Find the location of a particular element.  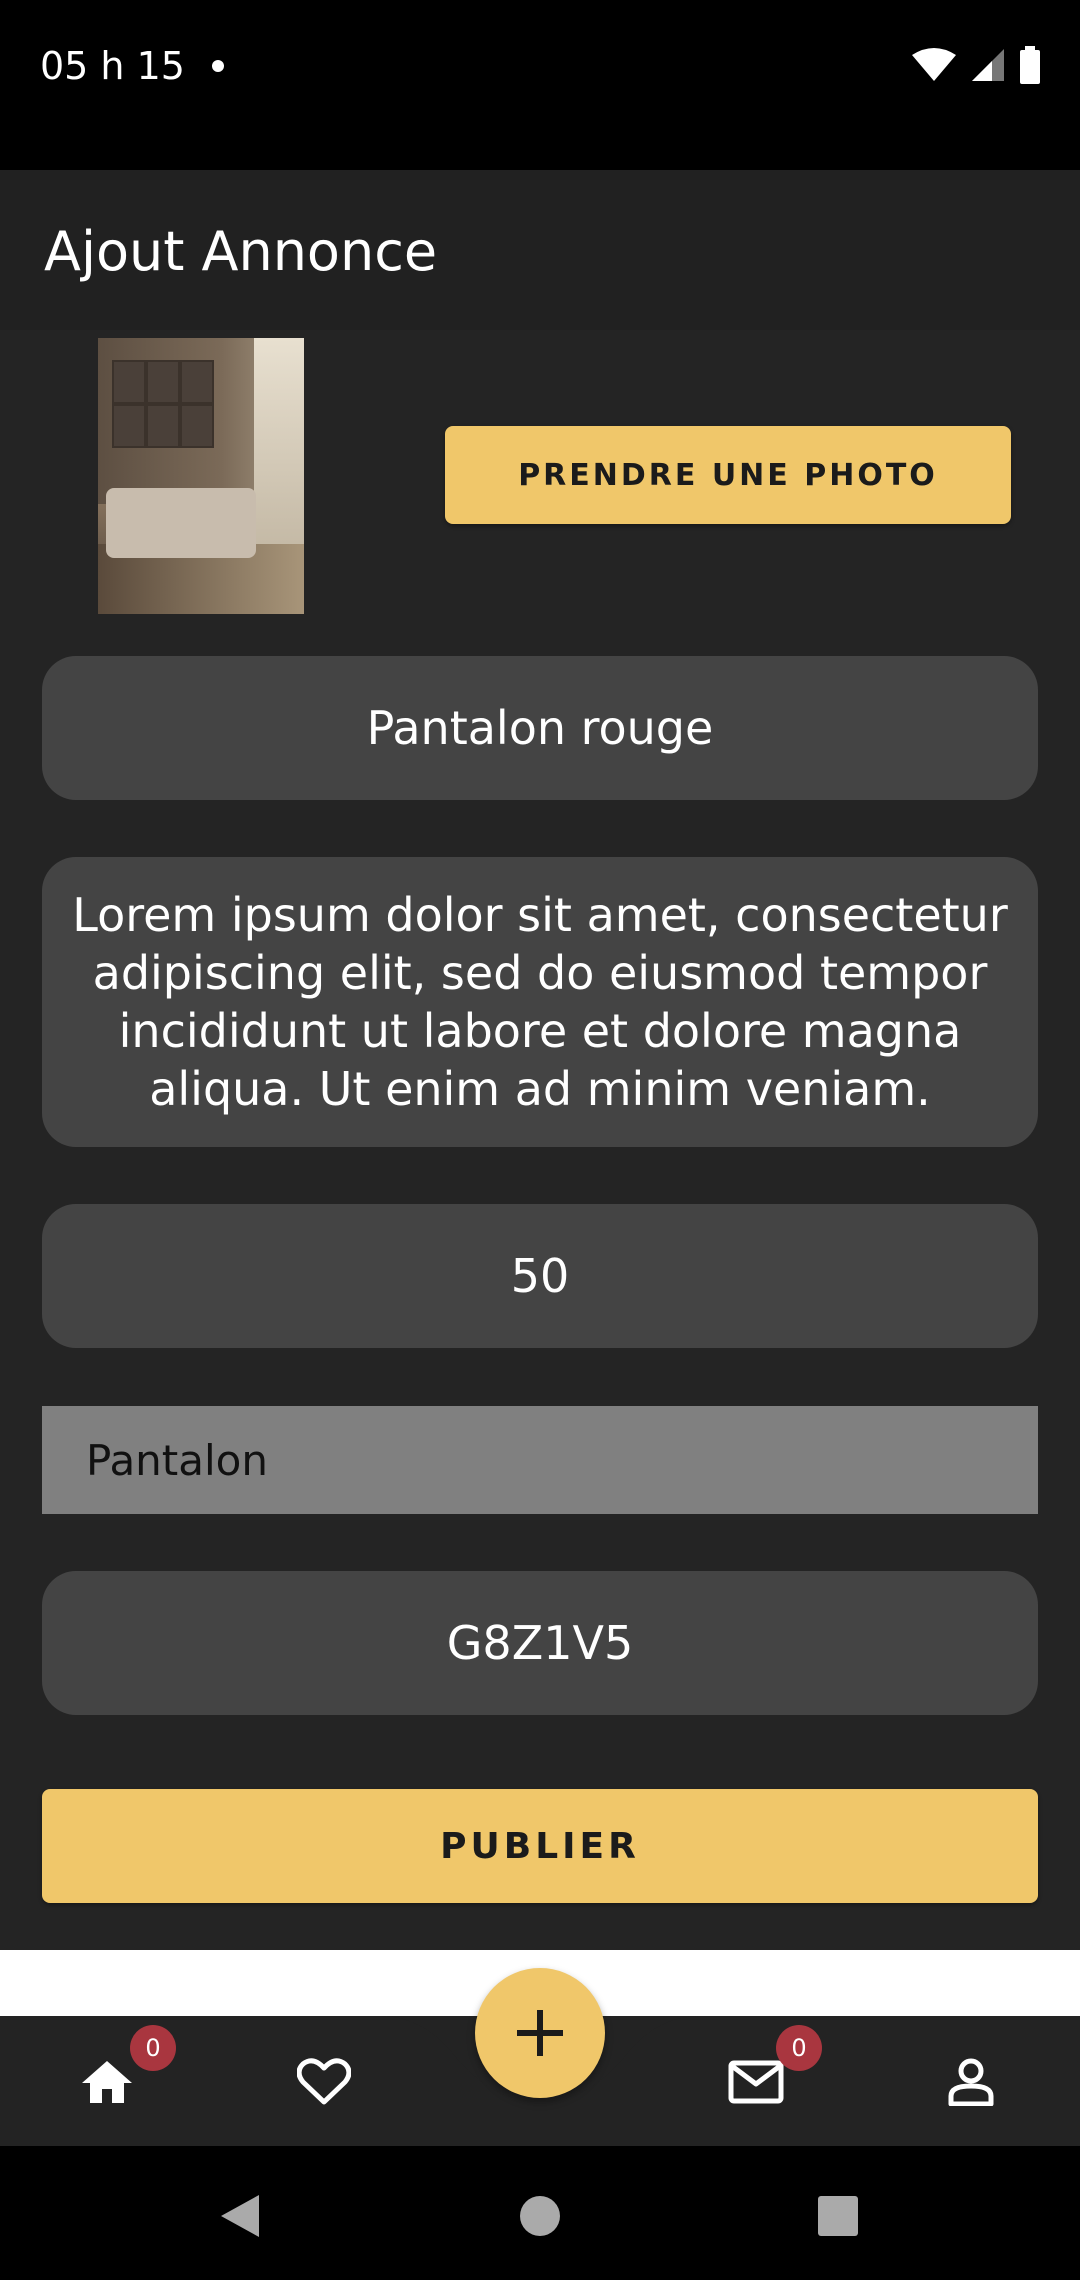

home-circle-icon is located at coordinates (540, 2216).